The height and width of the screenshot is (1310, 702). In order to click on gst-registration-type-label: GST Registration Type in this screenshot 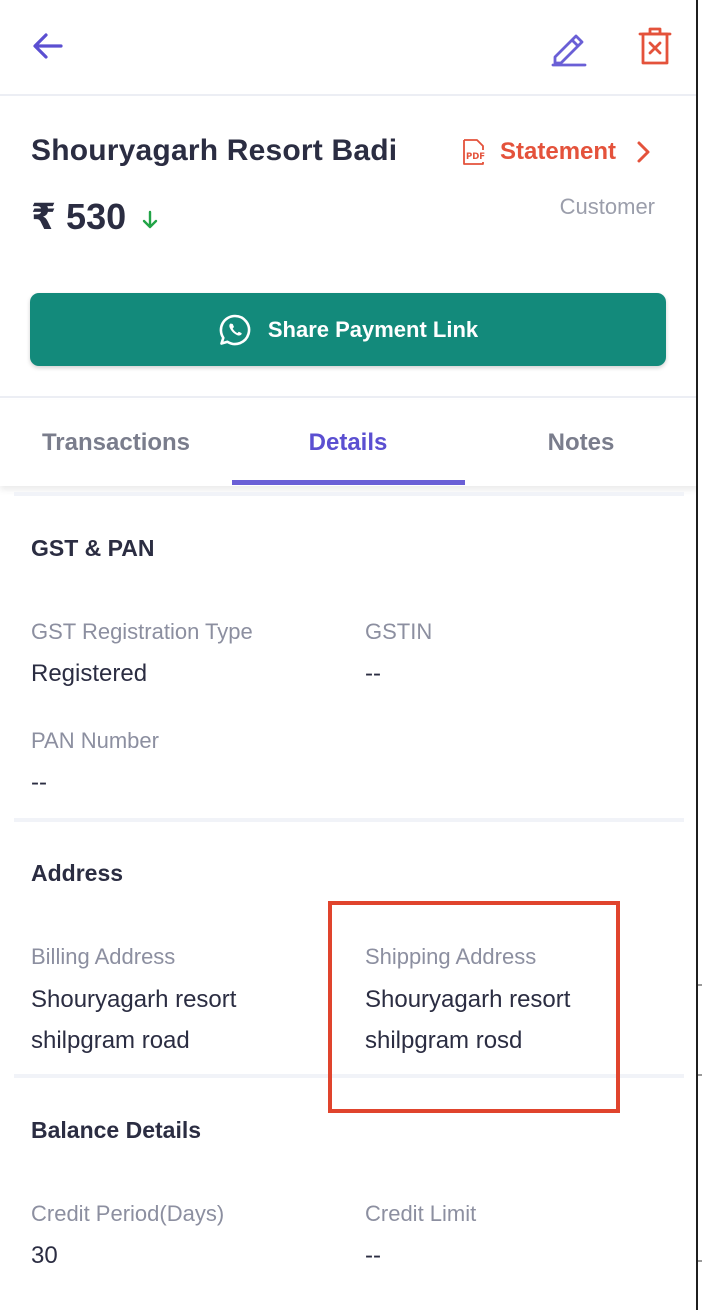, I will do `click(142, 631)`.